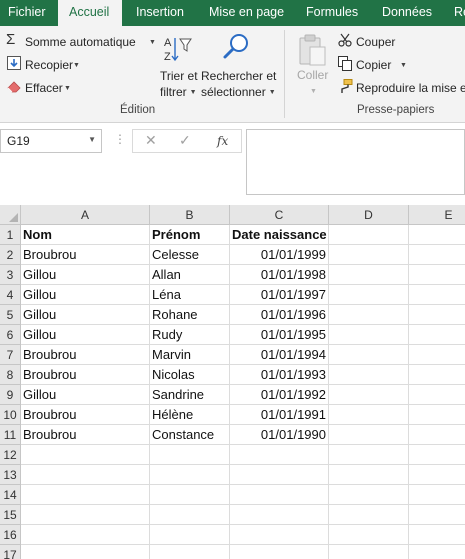 The image size is (465, 559). Describe the element at coordinates (369, 235) in the screenshot. I see `cell-d1` at that location.